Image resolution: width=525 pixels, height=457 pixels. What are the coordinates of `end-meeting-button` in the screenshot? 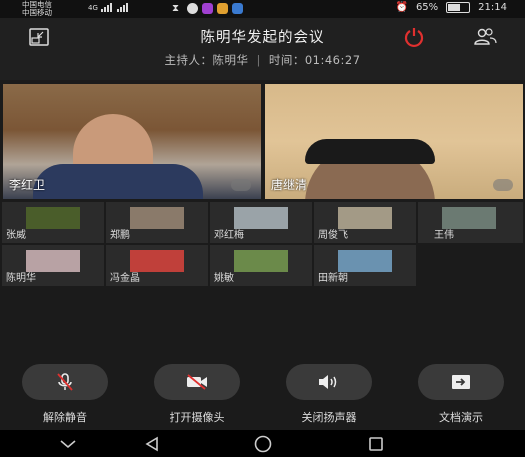 It's located at (414, 37).